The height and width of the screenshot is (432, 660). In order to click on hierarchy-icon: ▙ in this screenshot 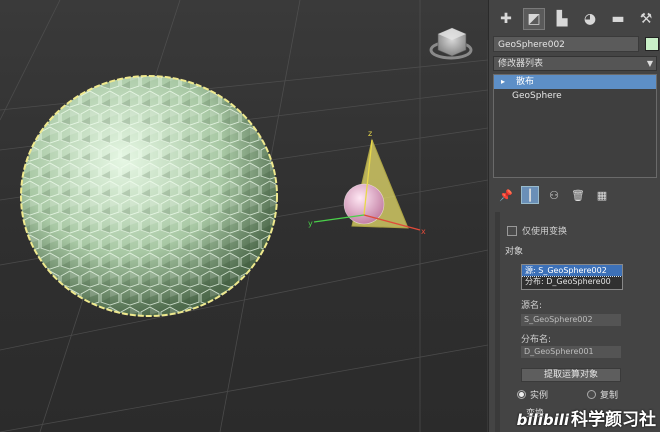, I will do `click(562, 19)`.